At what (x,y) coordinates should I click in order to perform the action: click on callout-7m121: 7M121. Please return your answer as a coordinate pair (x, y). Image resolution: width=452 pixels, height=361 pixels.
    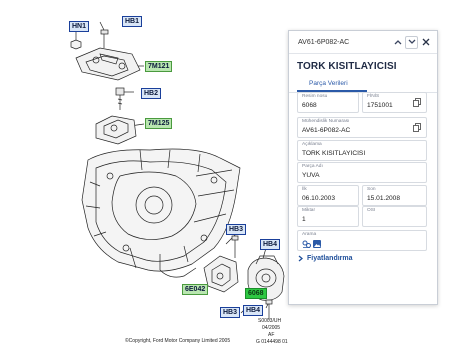
    Looking at the image, I should click on (159, 66).